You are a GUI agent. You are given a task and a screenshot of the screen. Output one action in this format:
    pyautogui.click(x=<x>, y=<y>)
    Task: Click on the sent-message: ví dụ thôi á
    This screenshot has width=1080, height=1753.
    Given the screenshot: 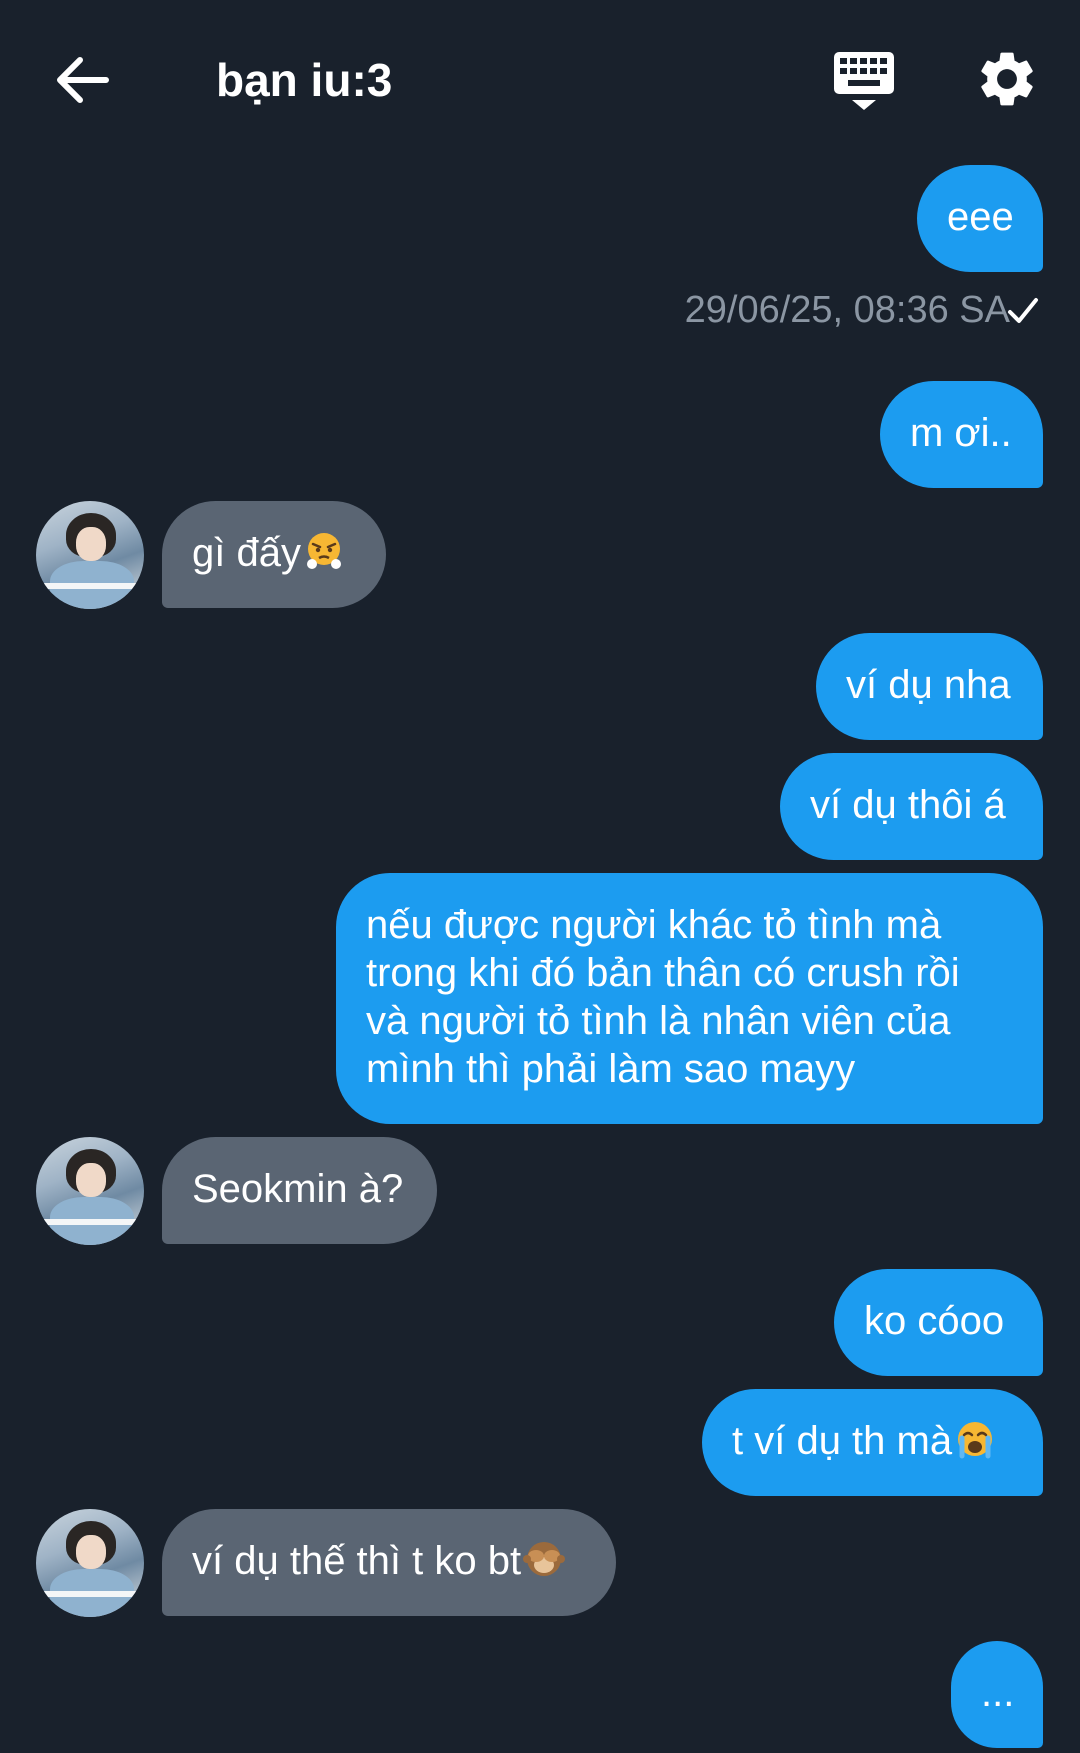 What is the action you would take?
    pyautogui.click(x=911, y=806)
    